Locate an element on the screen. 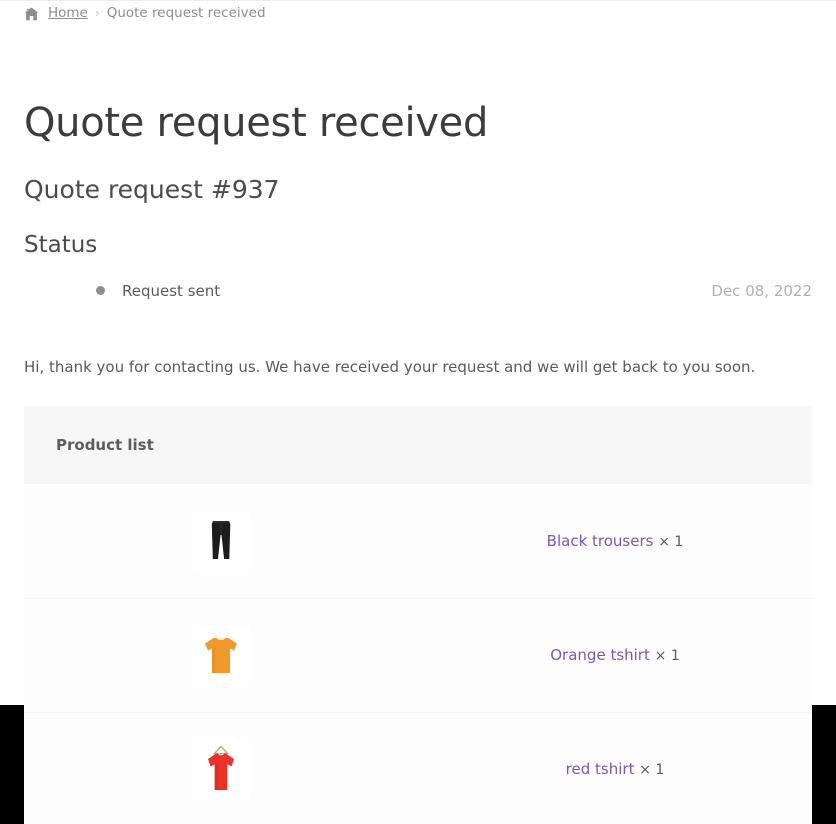  product-name-cell: red tshirt × 1 is located at coordinates (615, 768).